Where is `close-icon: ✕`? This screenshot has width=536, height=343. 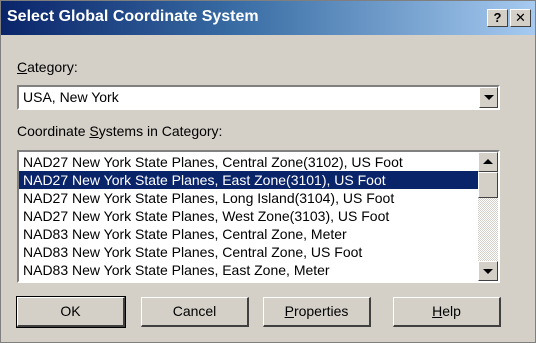 close-icon: ✕ is located at coordinates (520, 17).